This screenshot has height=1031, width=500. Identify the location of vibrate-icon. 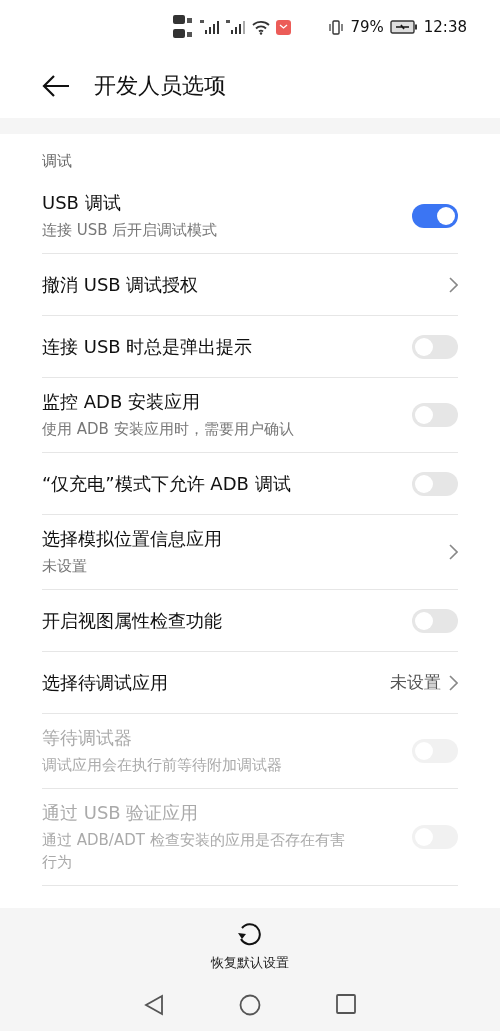
(336, 27).